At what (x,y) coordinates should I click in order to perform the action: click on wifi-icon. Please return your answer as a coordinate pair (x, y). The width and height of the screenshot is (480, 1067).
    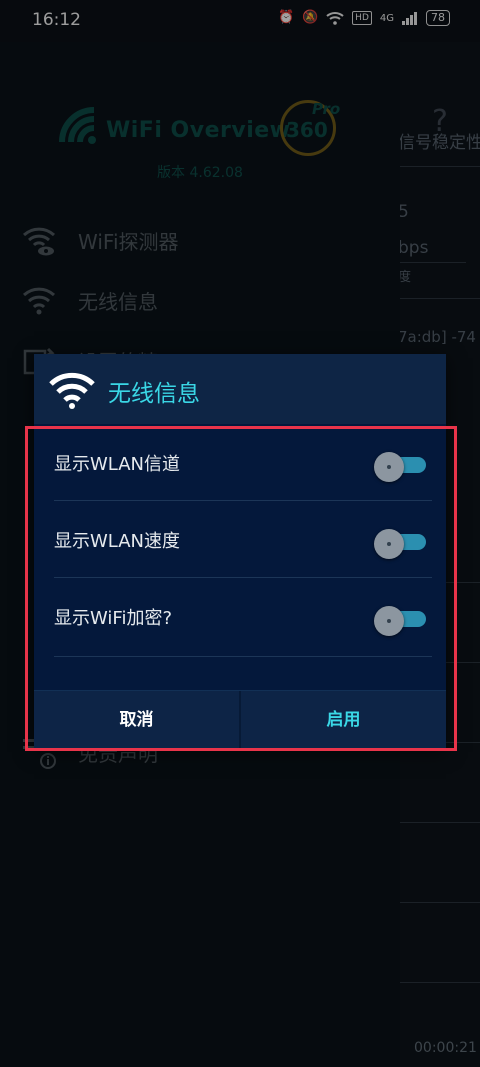
    Looking at the image, I should click on (72, 390).